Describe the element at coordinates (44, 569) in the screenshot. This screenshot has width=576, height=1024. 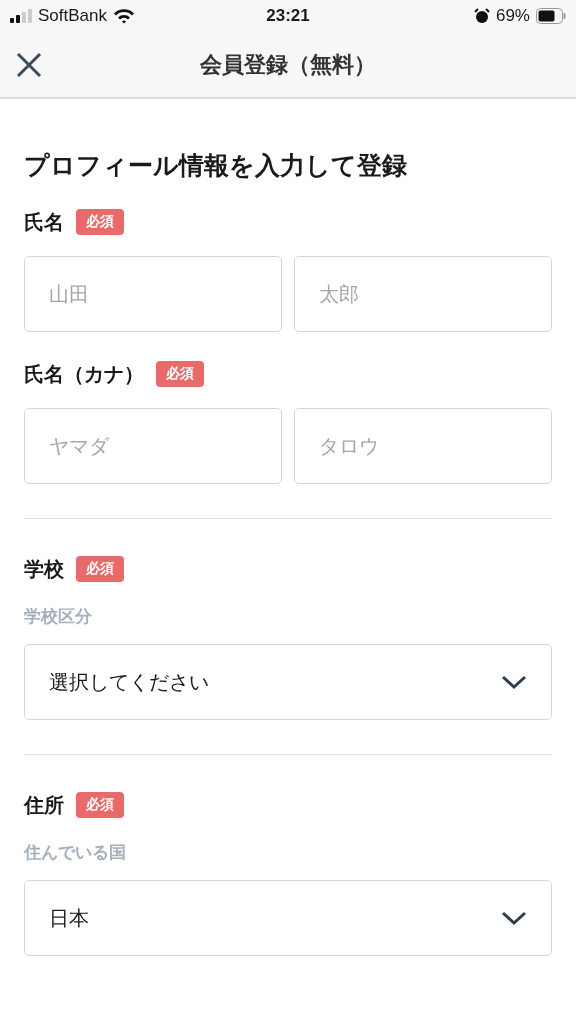
I see `field-label: 学校` at that location.